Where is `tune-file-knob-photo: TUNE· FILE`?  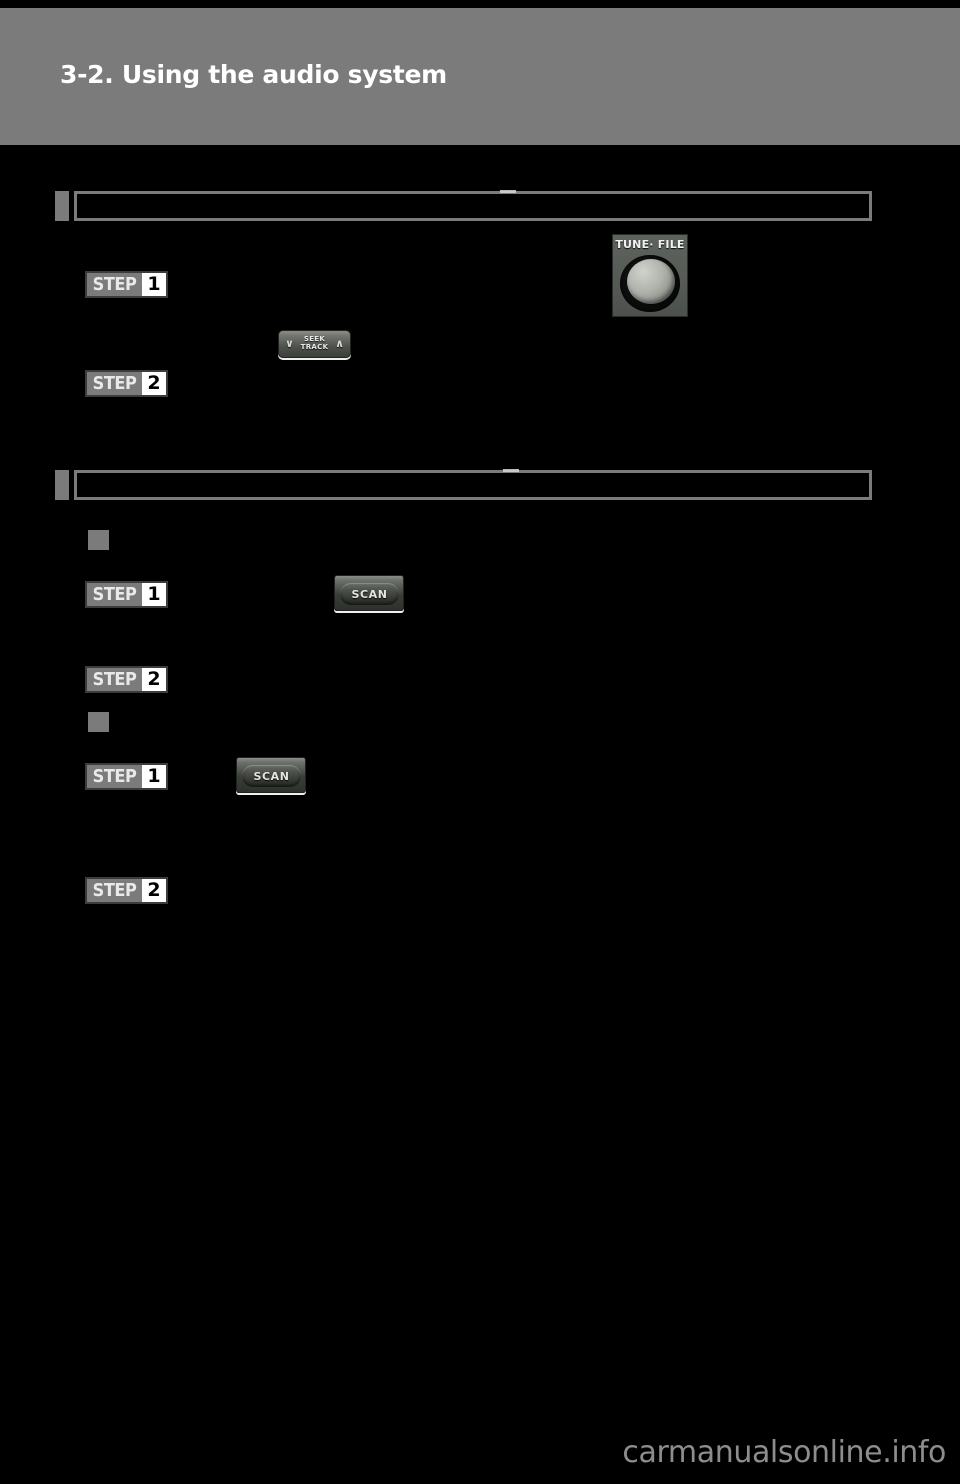
tune-file-knob-photo: TUNE· FILE is located at coordinates (650, 275).